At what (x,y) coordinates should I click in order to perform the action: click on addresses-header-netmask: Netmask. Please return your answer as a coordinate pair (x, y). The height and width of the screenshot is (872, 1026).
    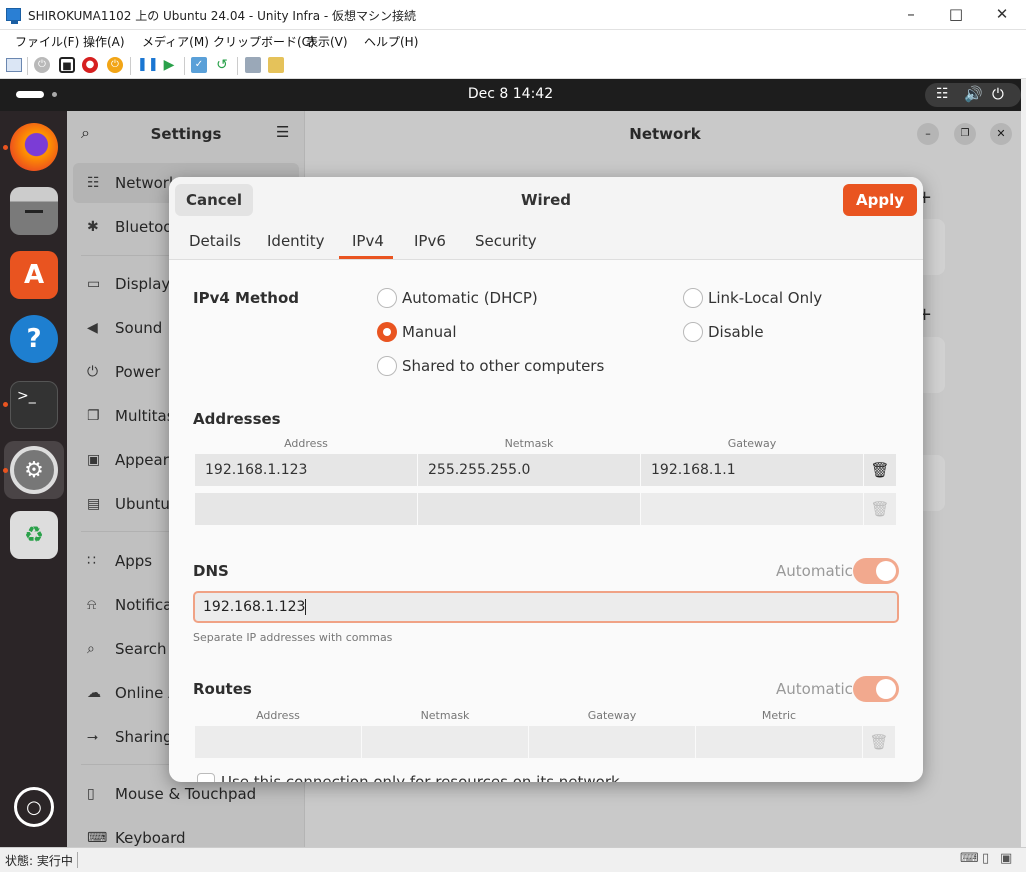
    Looking at the image, I should click on (529, 443).